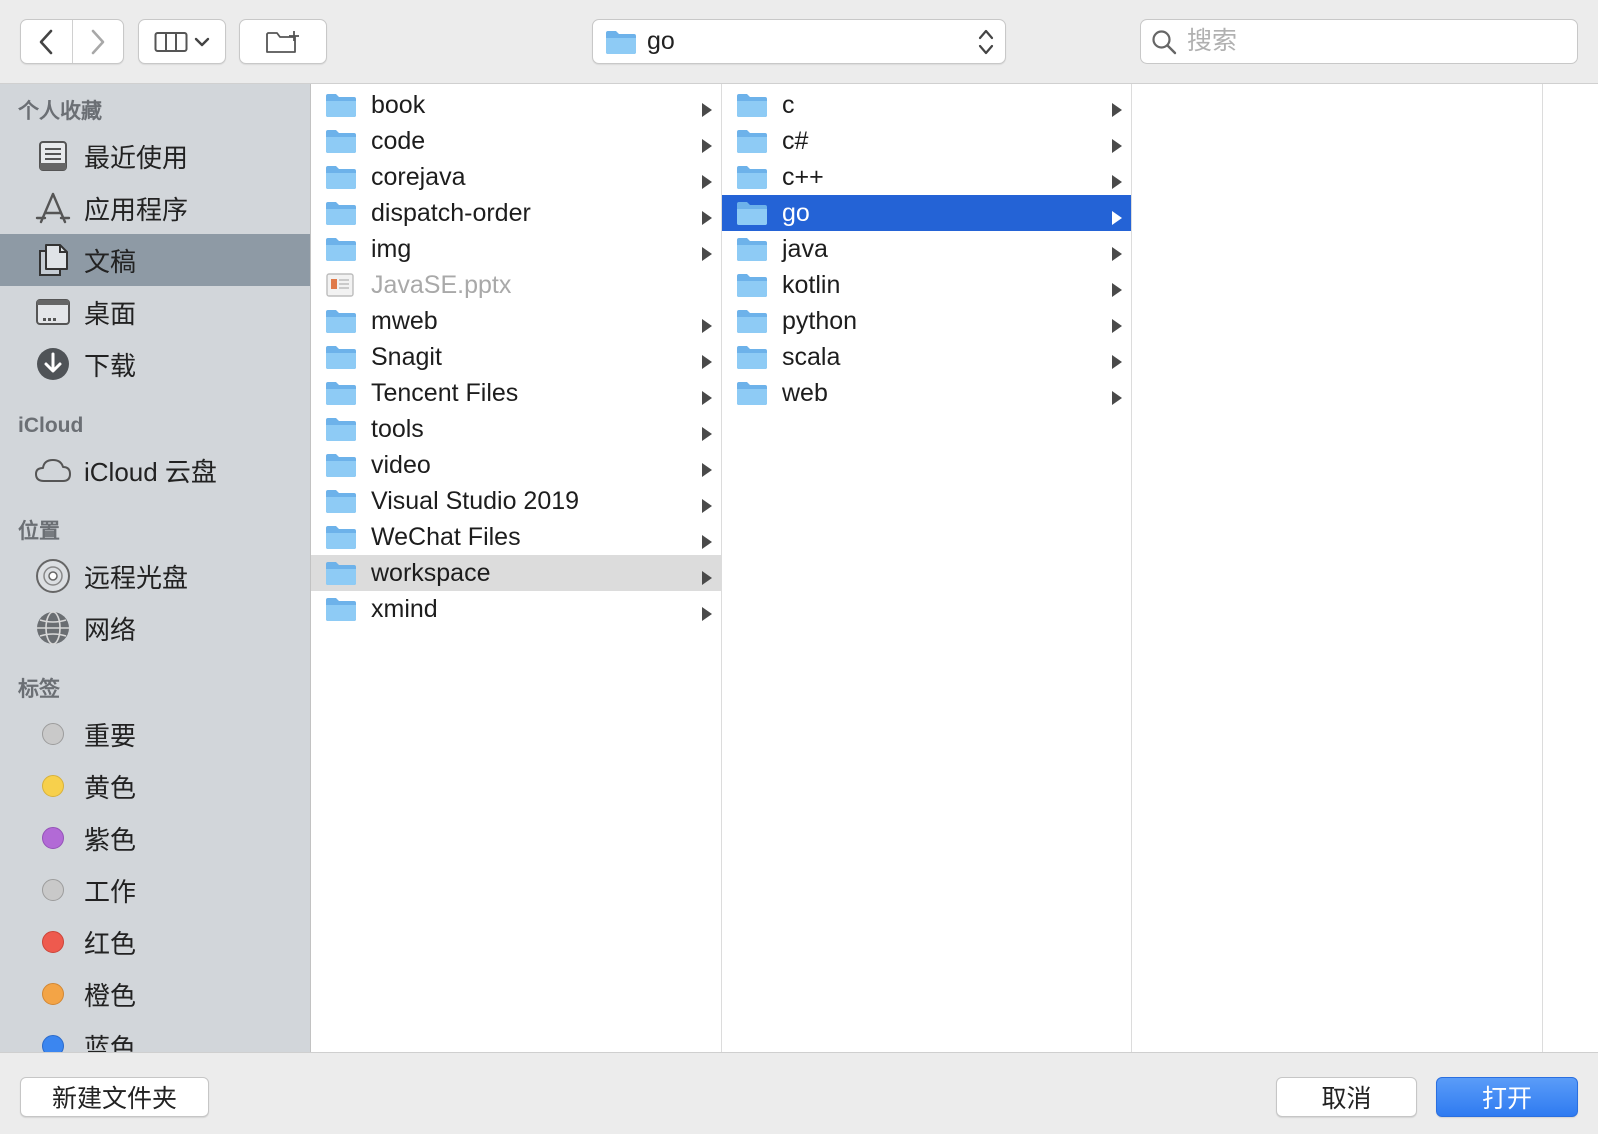 Image resolution: width=1598 pixels, height=1134 pixels. I want to click on folder-row: code, so click(516, 141).